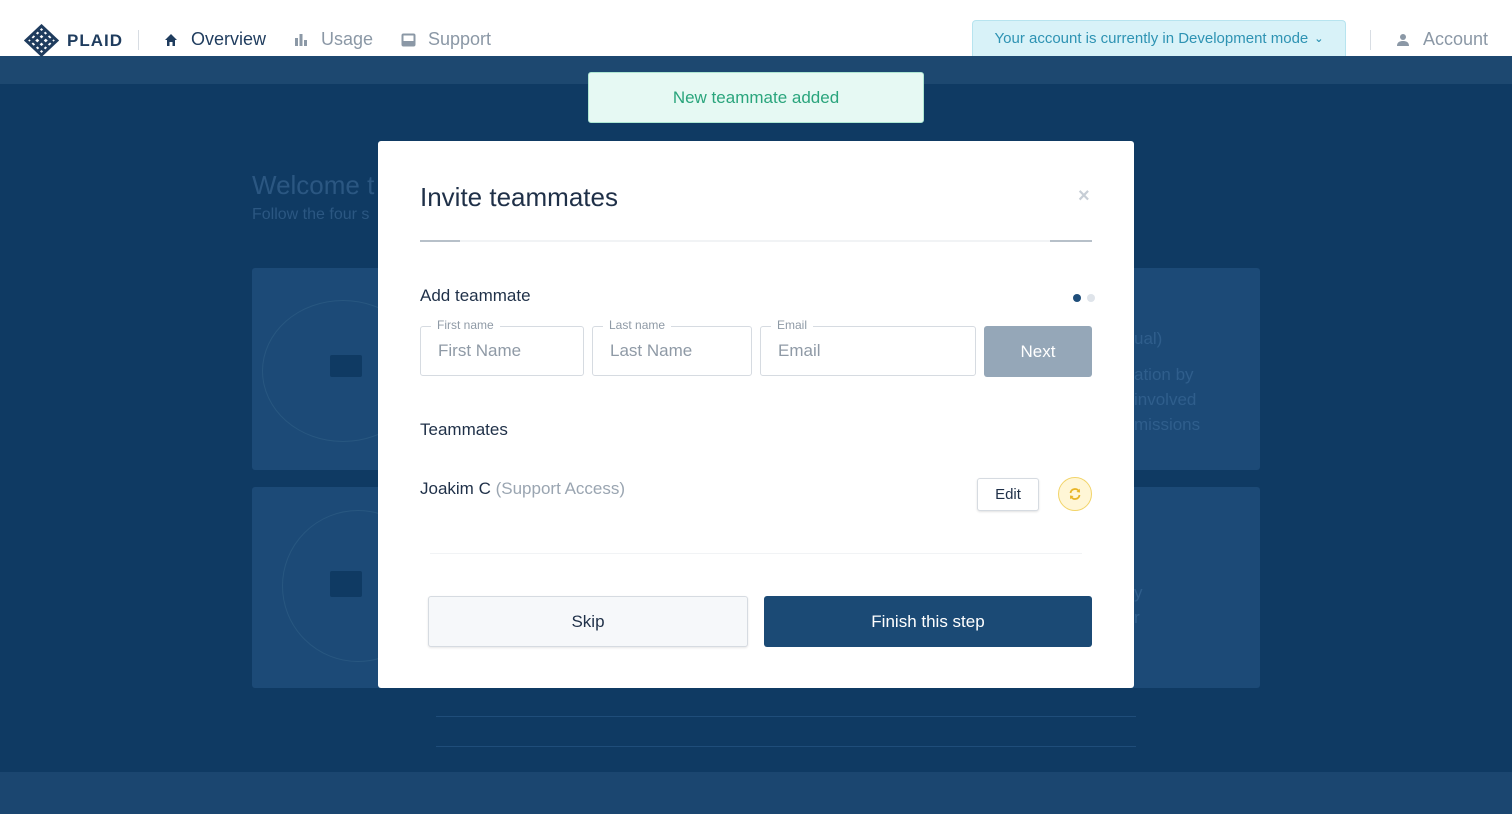 The height and width of the screenshot is (814, 1512). What do you see at coordinates (1091, 298) in the screenshot?
I see `step-dot-inactive` at bounding box center [1091, 298].